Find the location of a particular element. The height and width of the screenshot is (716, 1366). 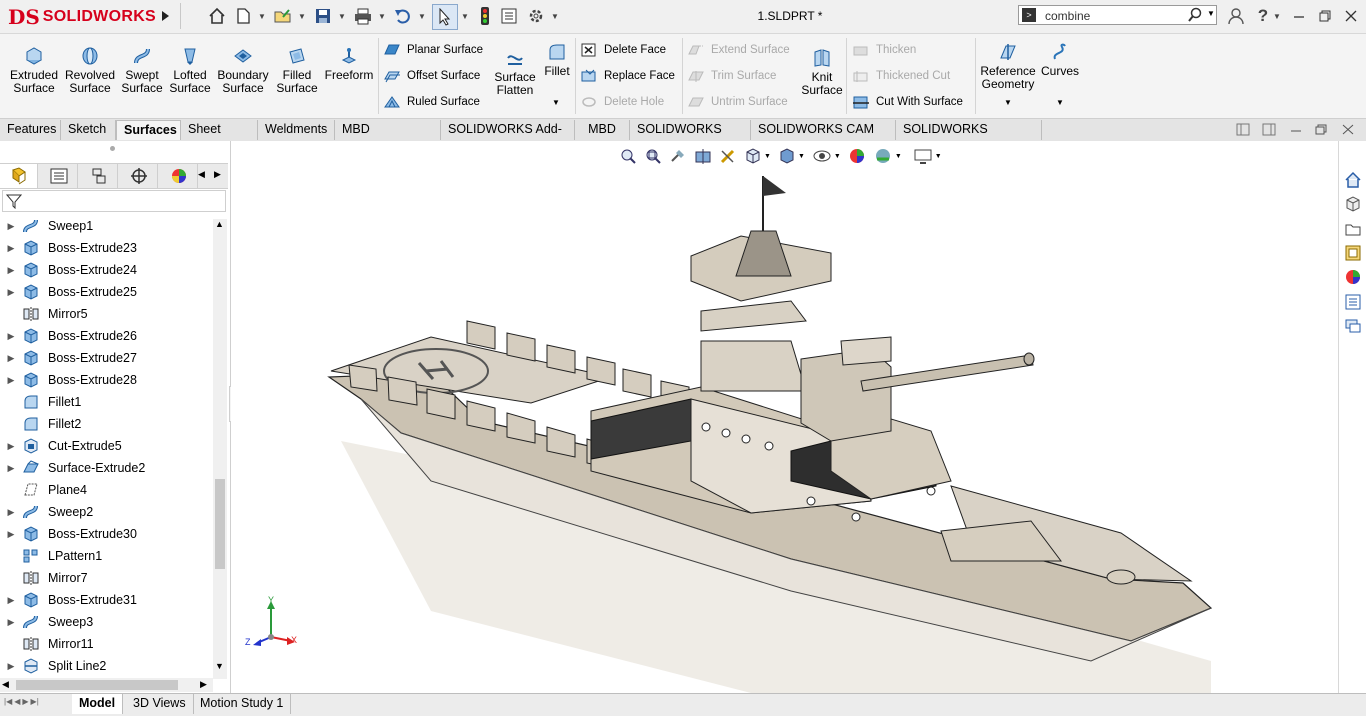

tab-motion-study-1: Motion Study 1 is located at coordinates (242, 704).